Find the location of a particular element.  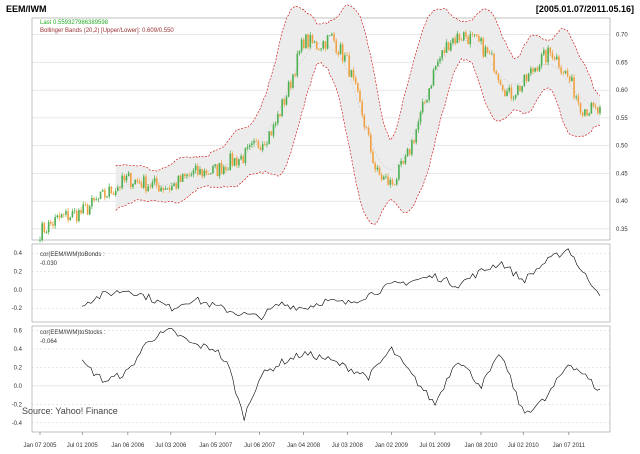

price-tick-label: 0.65 is located at coordinates (622, 63).